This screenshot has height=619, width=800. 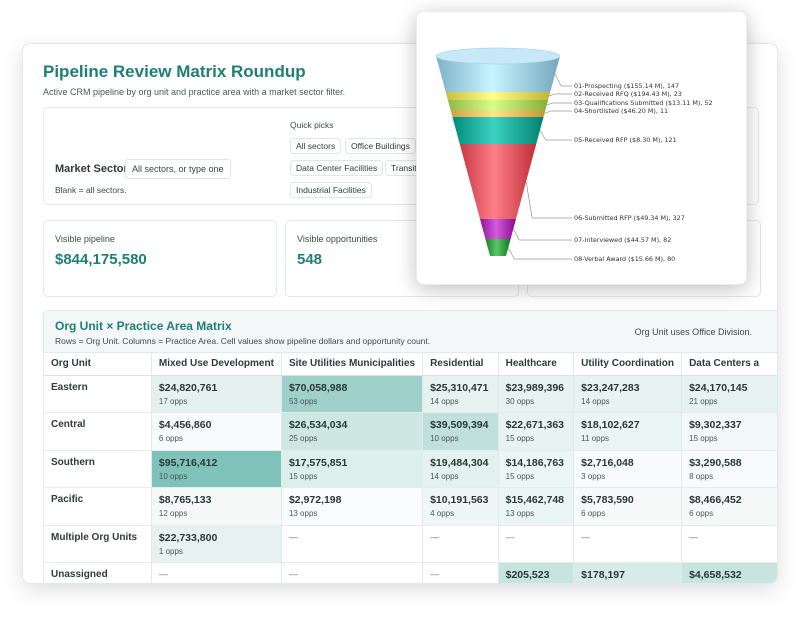 I want to click on funnel-stage-label: 01-Prospecting ($155.14 M), 147, so click(x=626, y=86).